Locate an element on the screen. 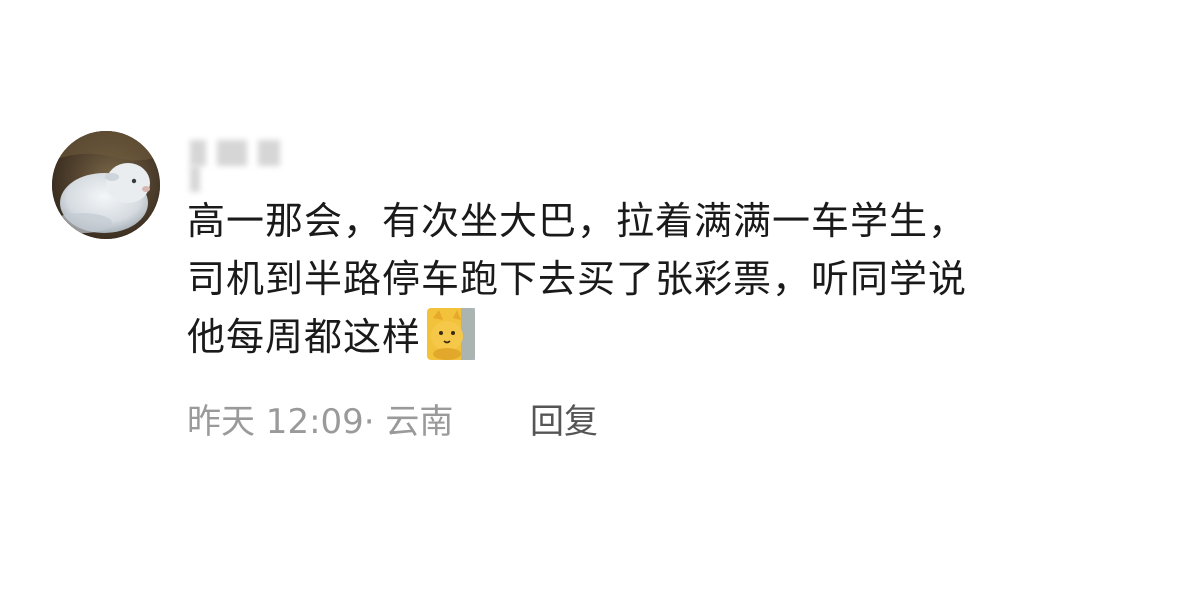 The height and width of the screenshot is (600, 1200). comment-line: 高一那会，有次坐大巴，拉着满满一车学生， is located at coordinates (577, 221).